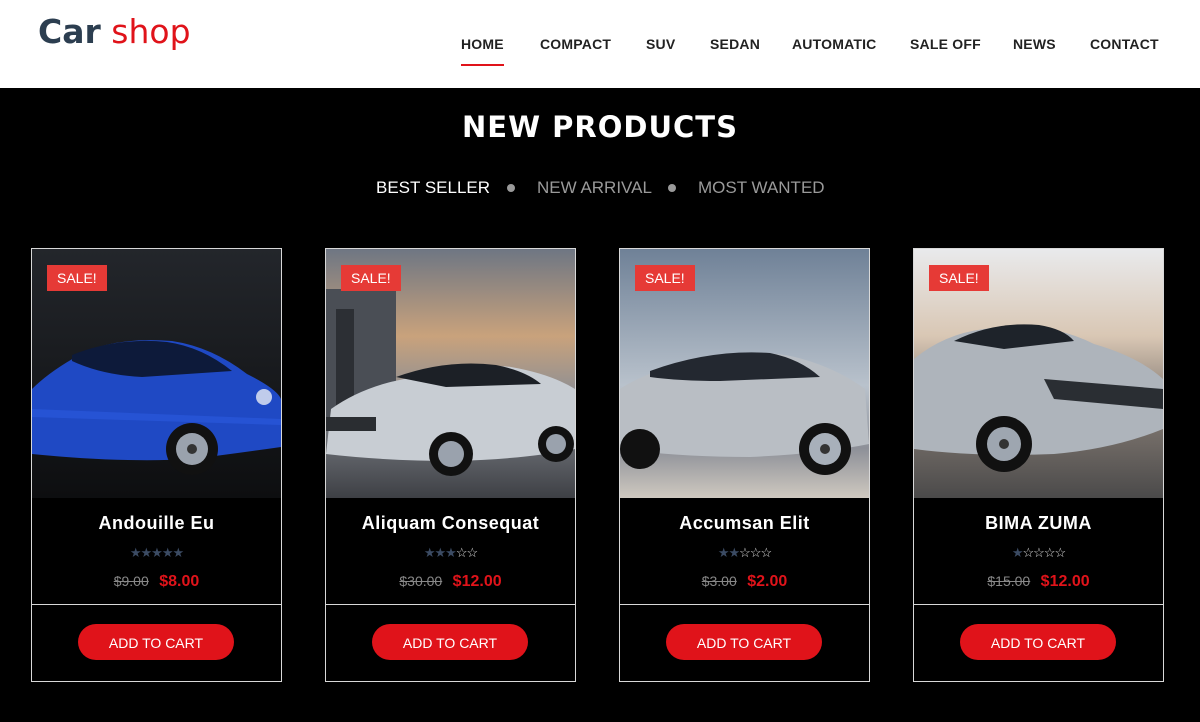  I want to click on rating-stars: ★★★☆☆, so click(450, 552).